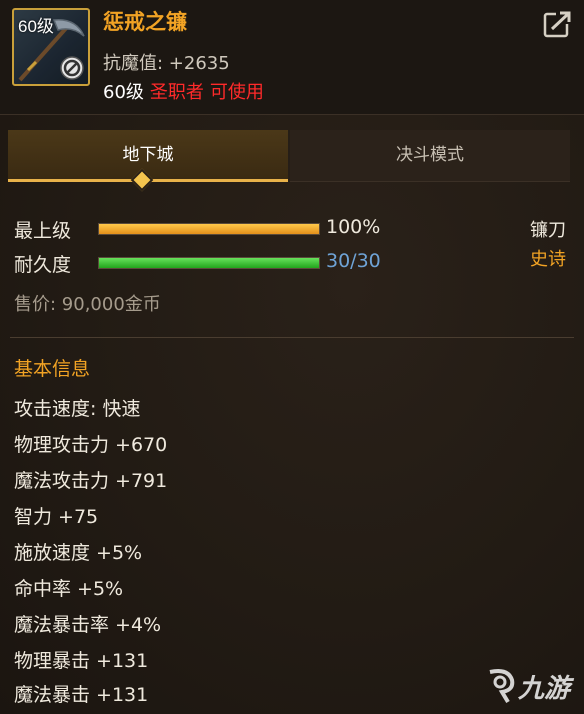 Image resolution: width=584 pixels, height=714 pixels. Describe the element at coordinates (176, 92) in the screenshot. I see `required-class: 圣职者` at that location.